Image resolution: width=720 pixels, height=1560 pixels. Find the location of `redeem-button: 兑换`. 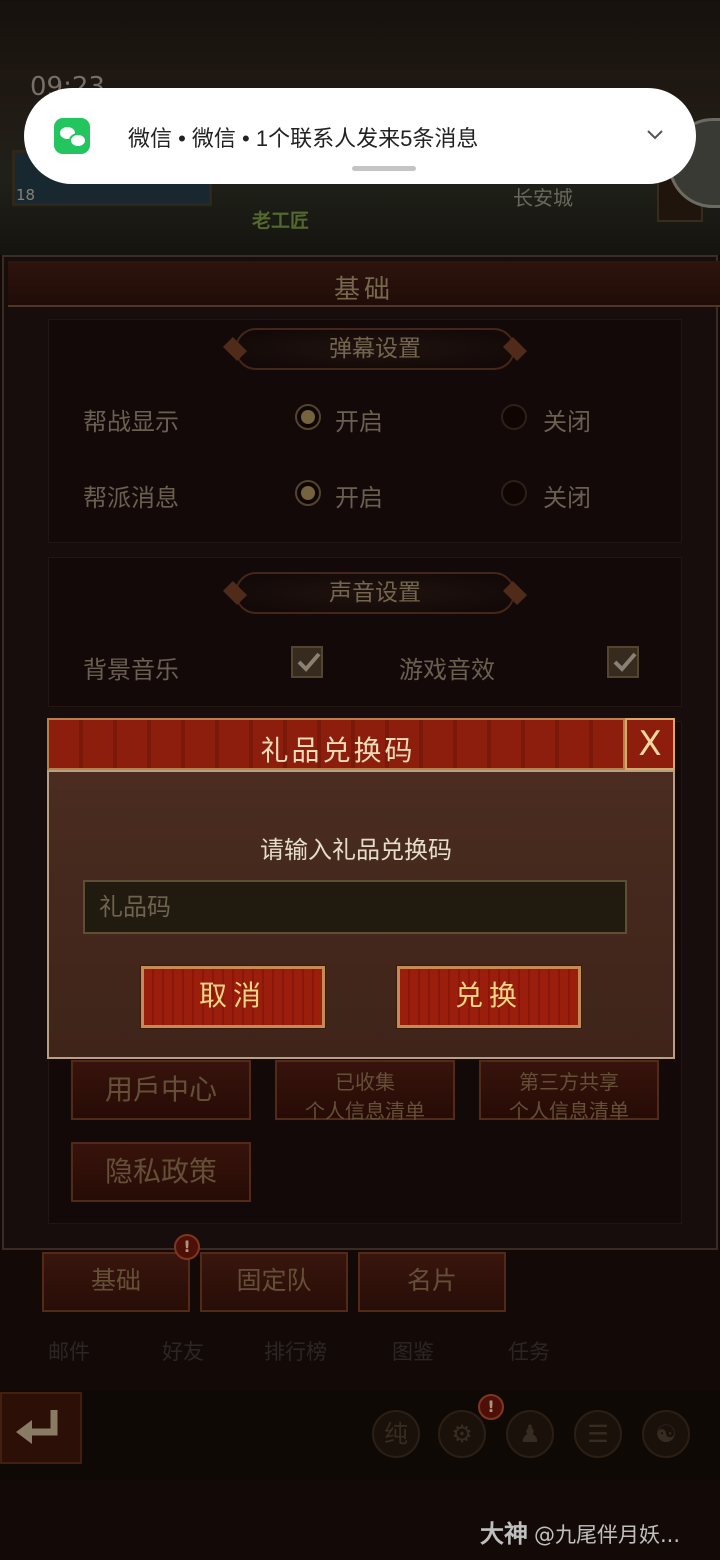

redeem-button: 兑换 is located at coordinates (489, 997).